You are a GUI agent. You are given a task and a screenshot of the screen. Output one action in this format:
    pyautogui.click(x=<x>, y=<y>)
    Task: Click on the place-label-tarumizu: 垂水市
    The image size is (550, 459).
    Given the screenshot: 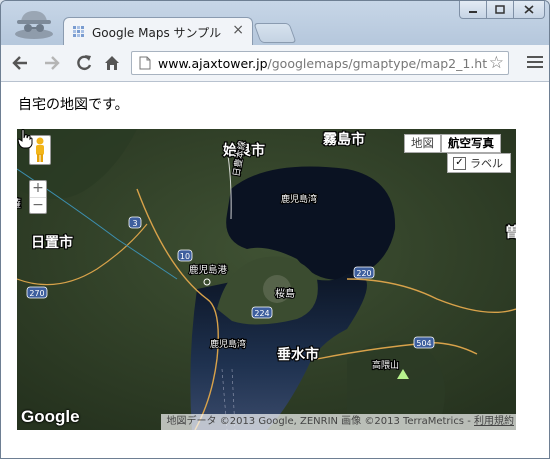 What is the action you would take?
    pyautogui.click(x=298, y=354)
    